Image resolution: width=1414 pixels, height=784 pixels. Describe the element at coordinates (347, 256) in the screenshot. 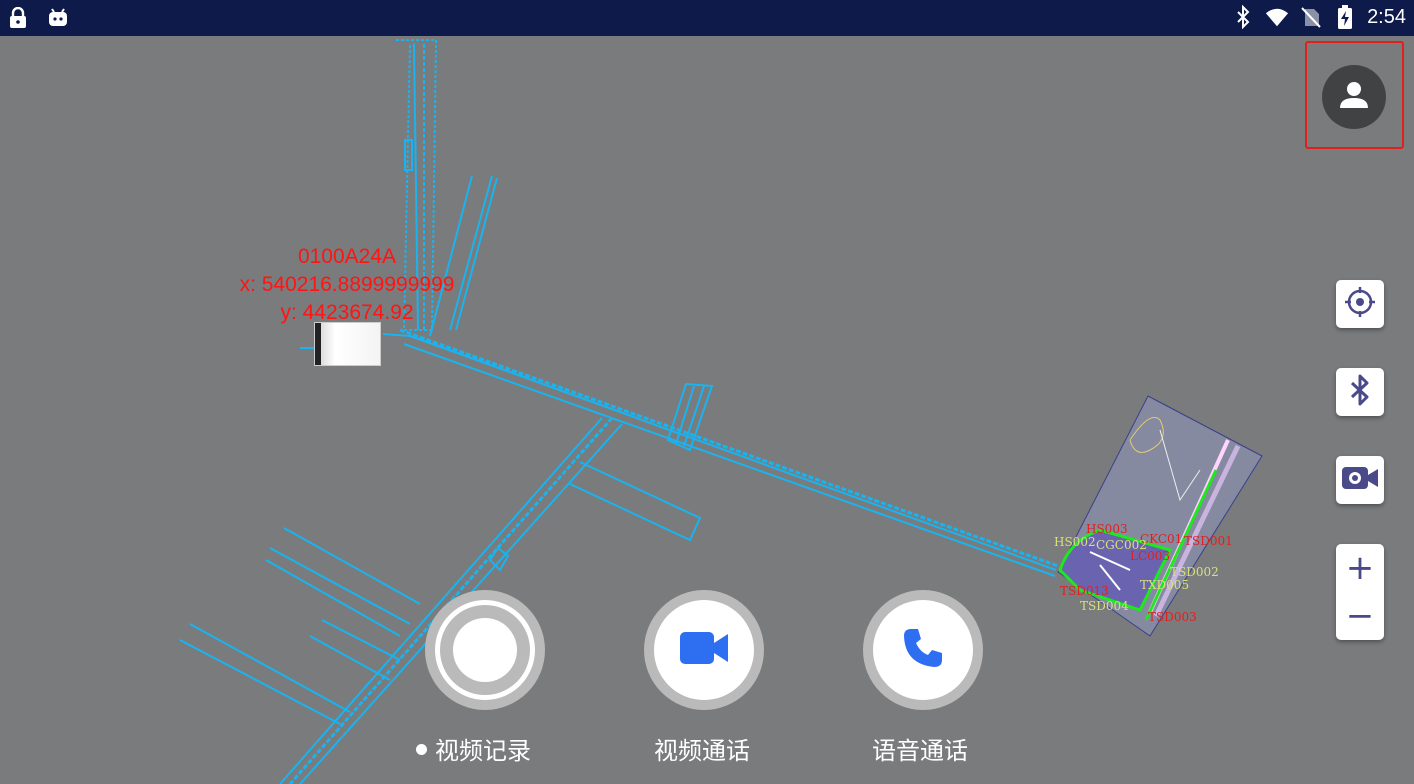

I see `vehicle-id: 0100A24A` at that location.